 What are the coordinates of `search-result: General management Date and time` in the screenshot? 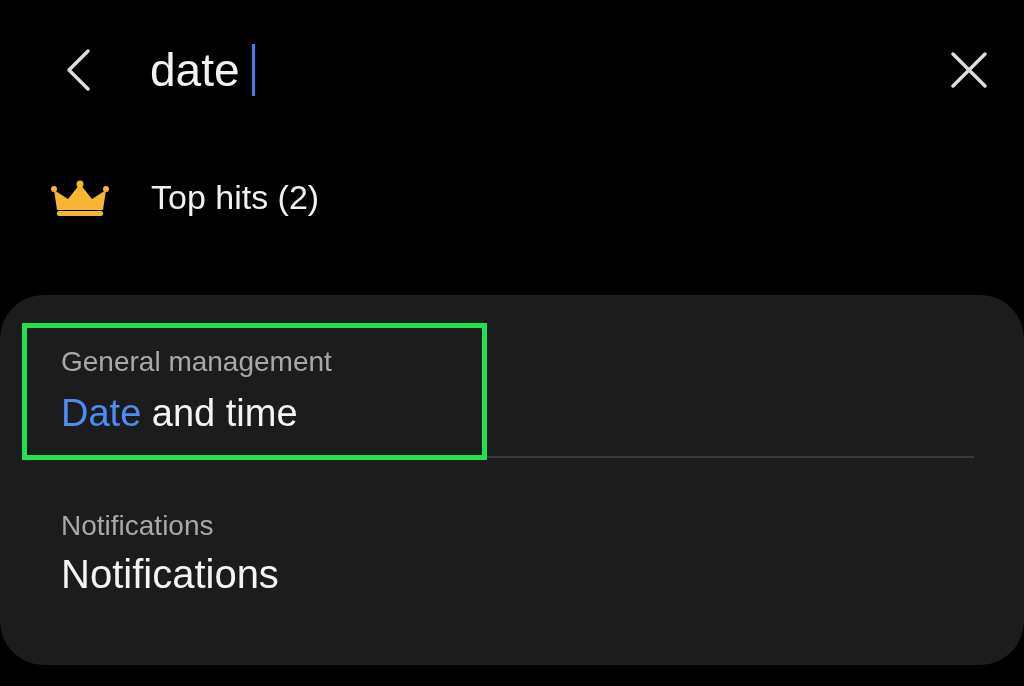 It's located at (254, 391).